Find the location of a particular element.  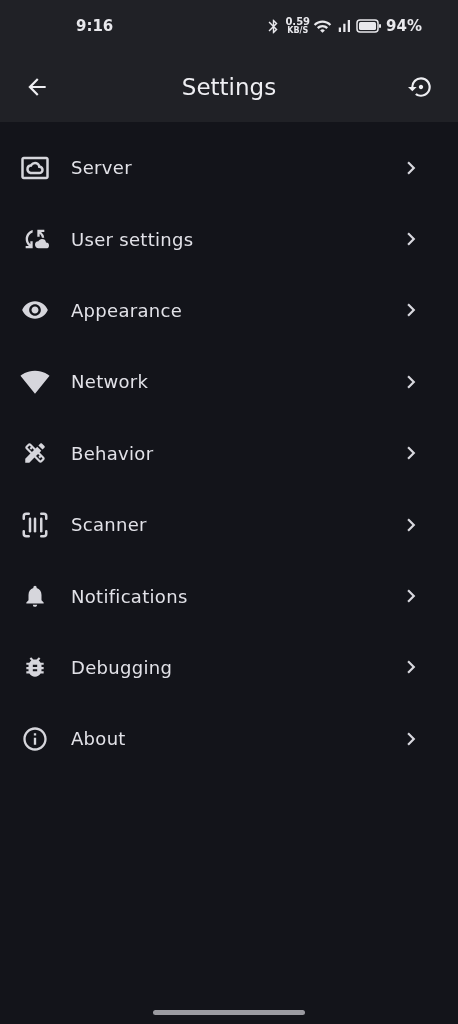

status-time: 9:16 is located at coordinates (95, 26).